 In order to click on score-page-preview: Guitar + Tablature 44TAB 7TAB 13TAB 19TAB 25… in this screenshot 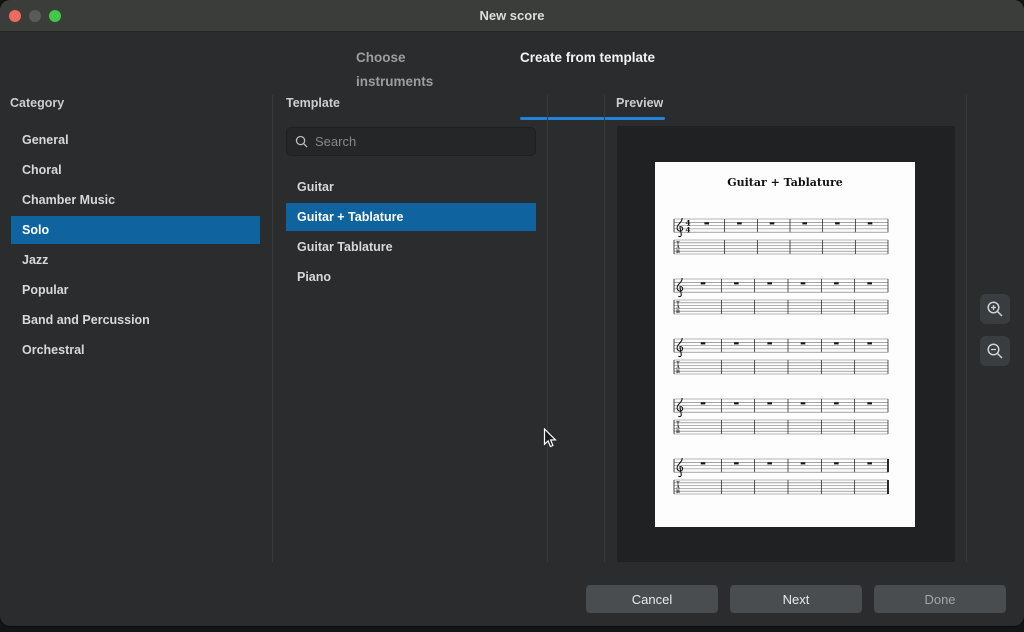, I will do `click(785, 344)`.